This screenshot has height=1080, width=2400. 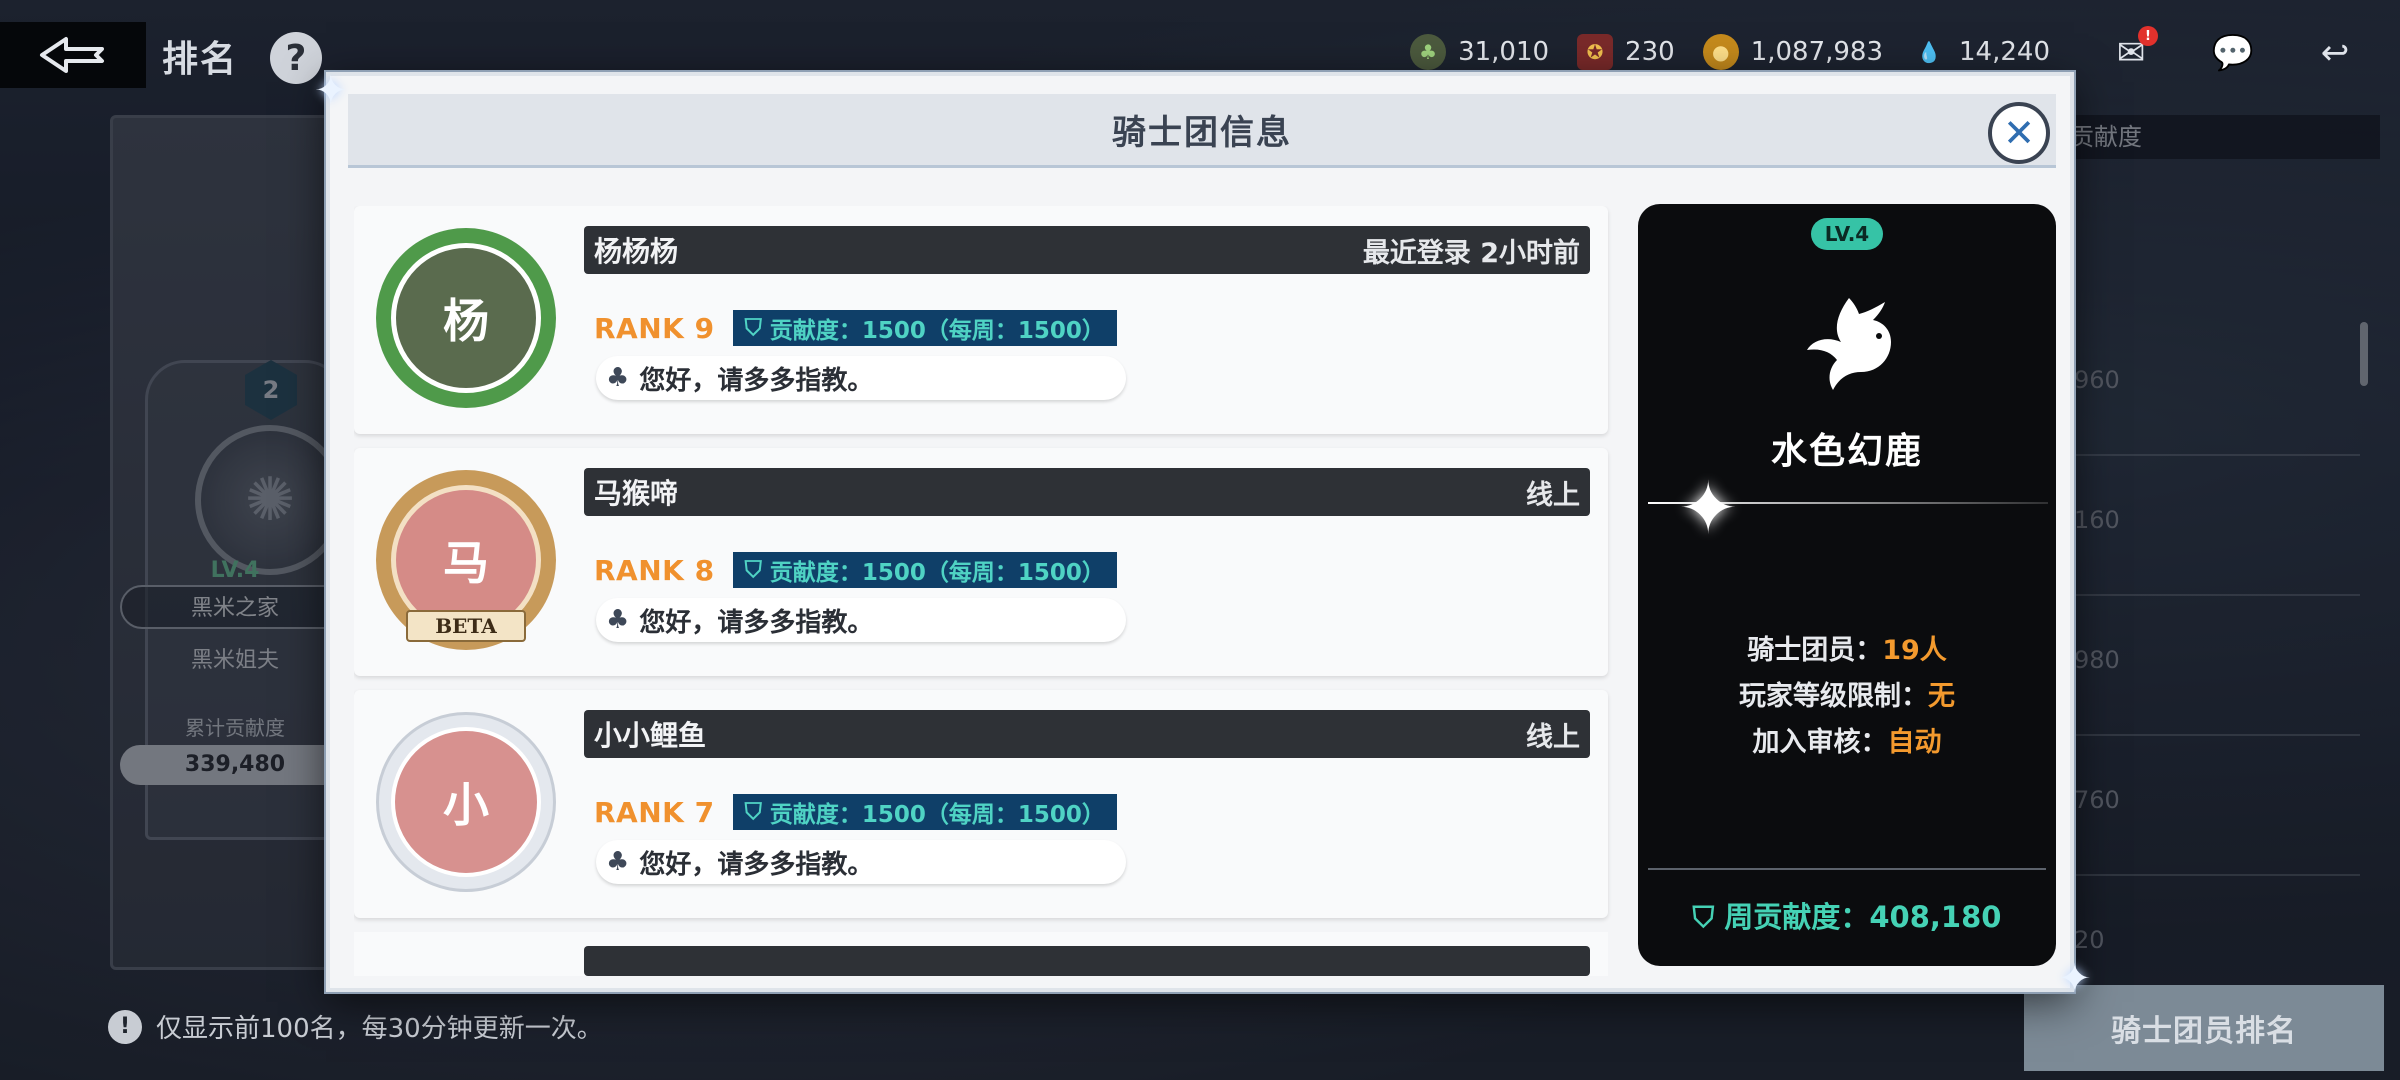 What do you see at coordinates (1914, 650) in the screenshot?
I see `guild-members-value: 19人` at bounding box center [1914, 650].